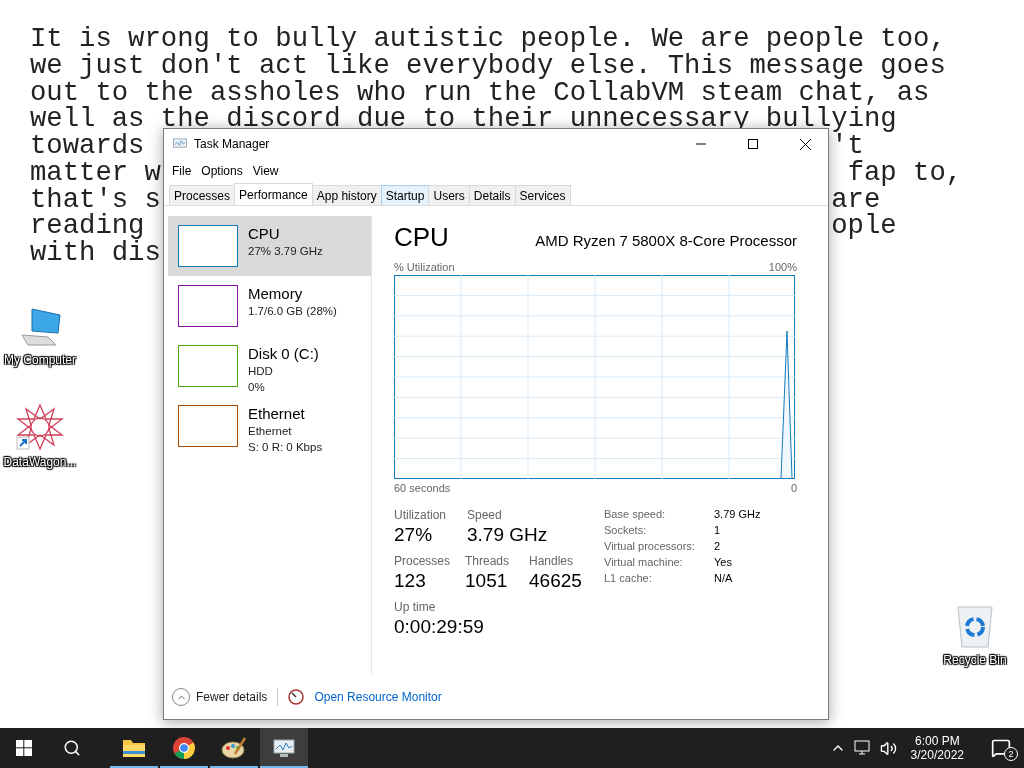 The width and height of the screenshot is (1024, 768). What do you see at coordinates (487, 581) in the screenshot?
I see `stat-value: 1051` at bounding box center [487, 581].